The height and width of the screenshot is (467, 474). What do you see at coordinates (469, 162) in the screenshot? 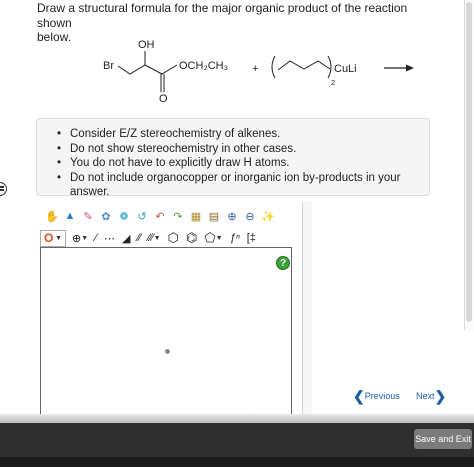
I see `page-scrollbar-thumb` at bounding box center [469, 162].